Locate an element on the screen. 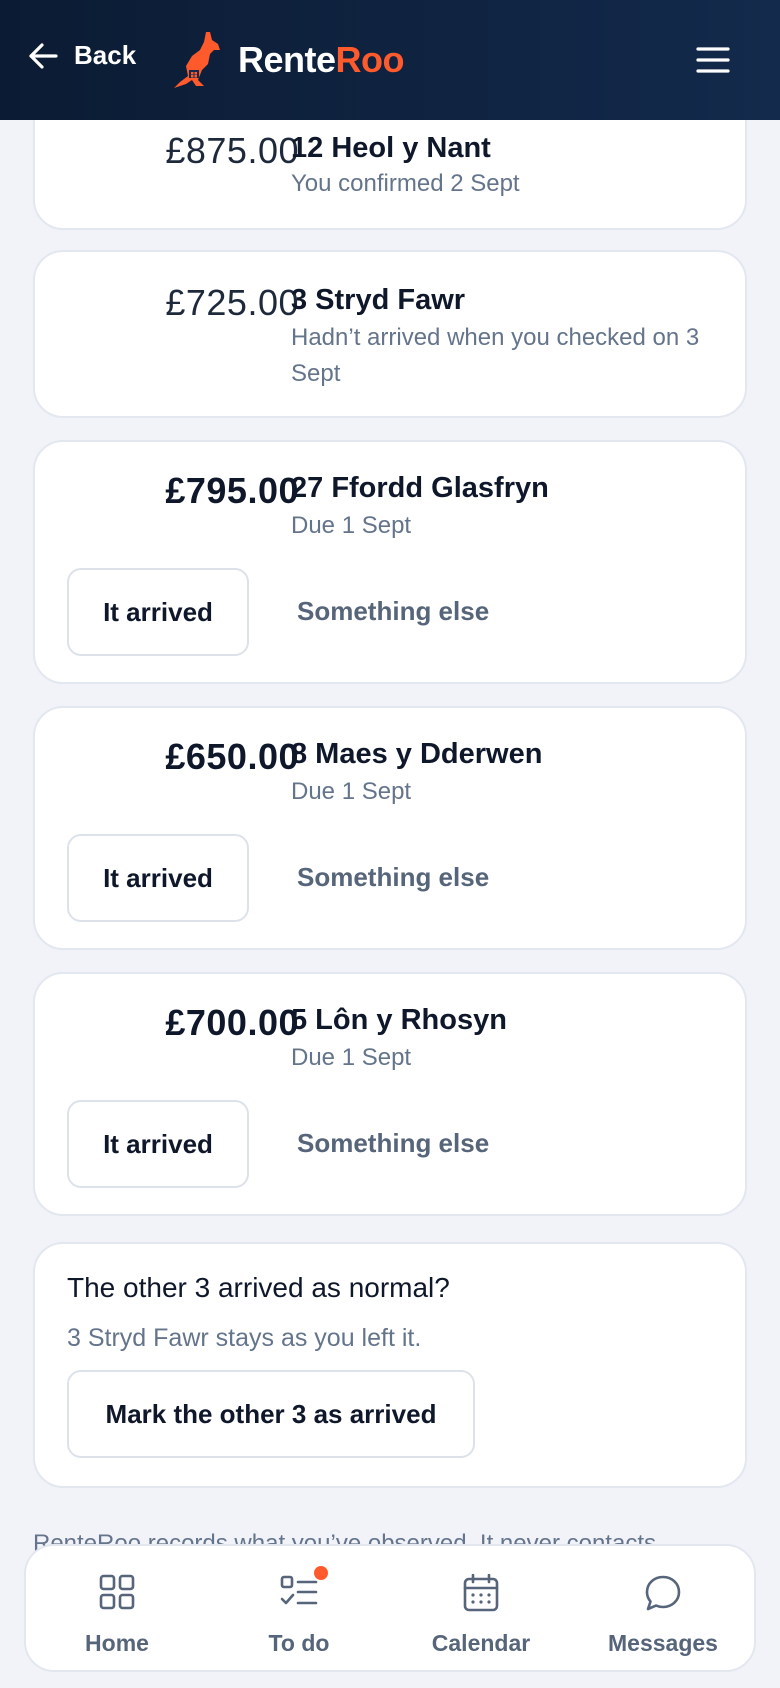 The width and height of the screenshot is (780, 1688). back-label: Back is located at coordinates (105, 55).